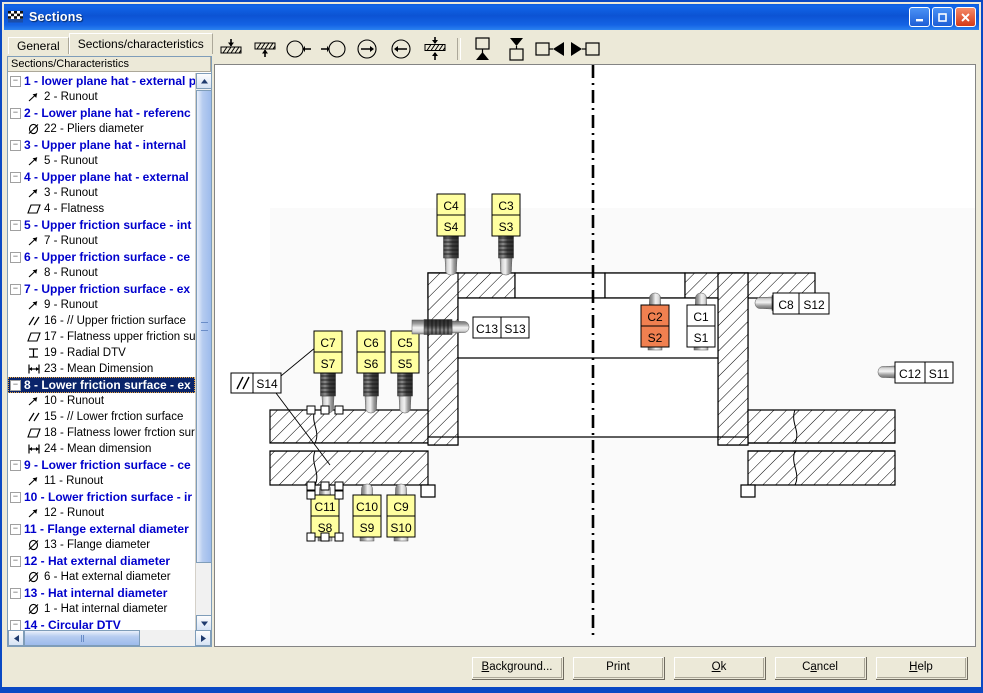 Image resolution: width=983 pixels, height=693 pixels. Describe the element at coordinates (965, 17) in the screenshot. I see `close-button` at that location.